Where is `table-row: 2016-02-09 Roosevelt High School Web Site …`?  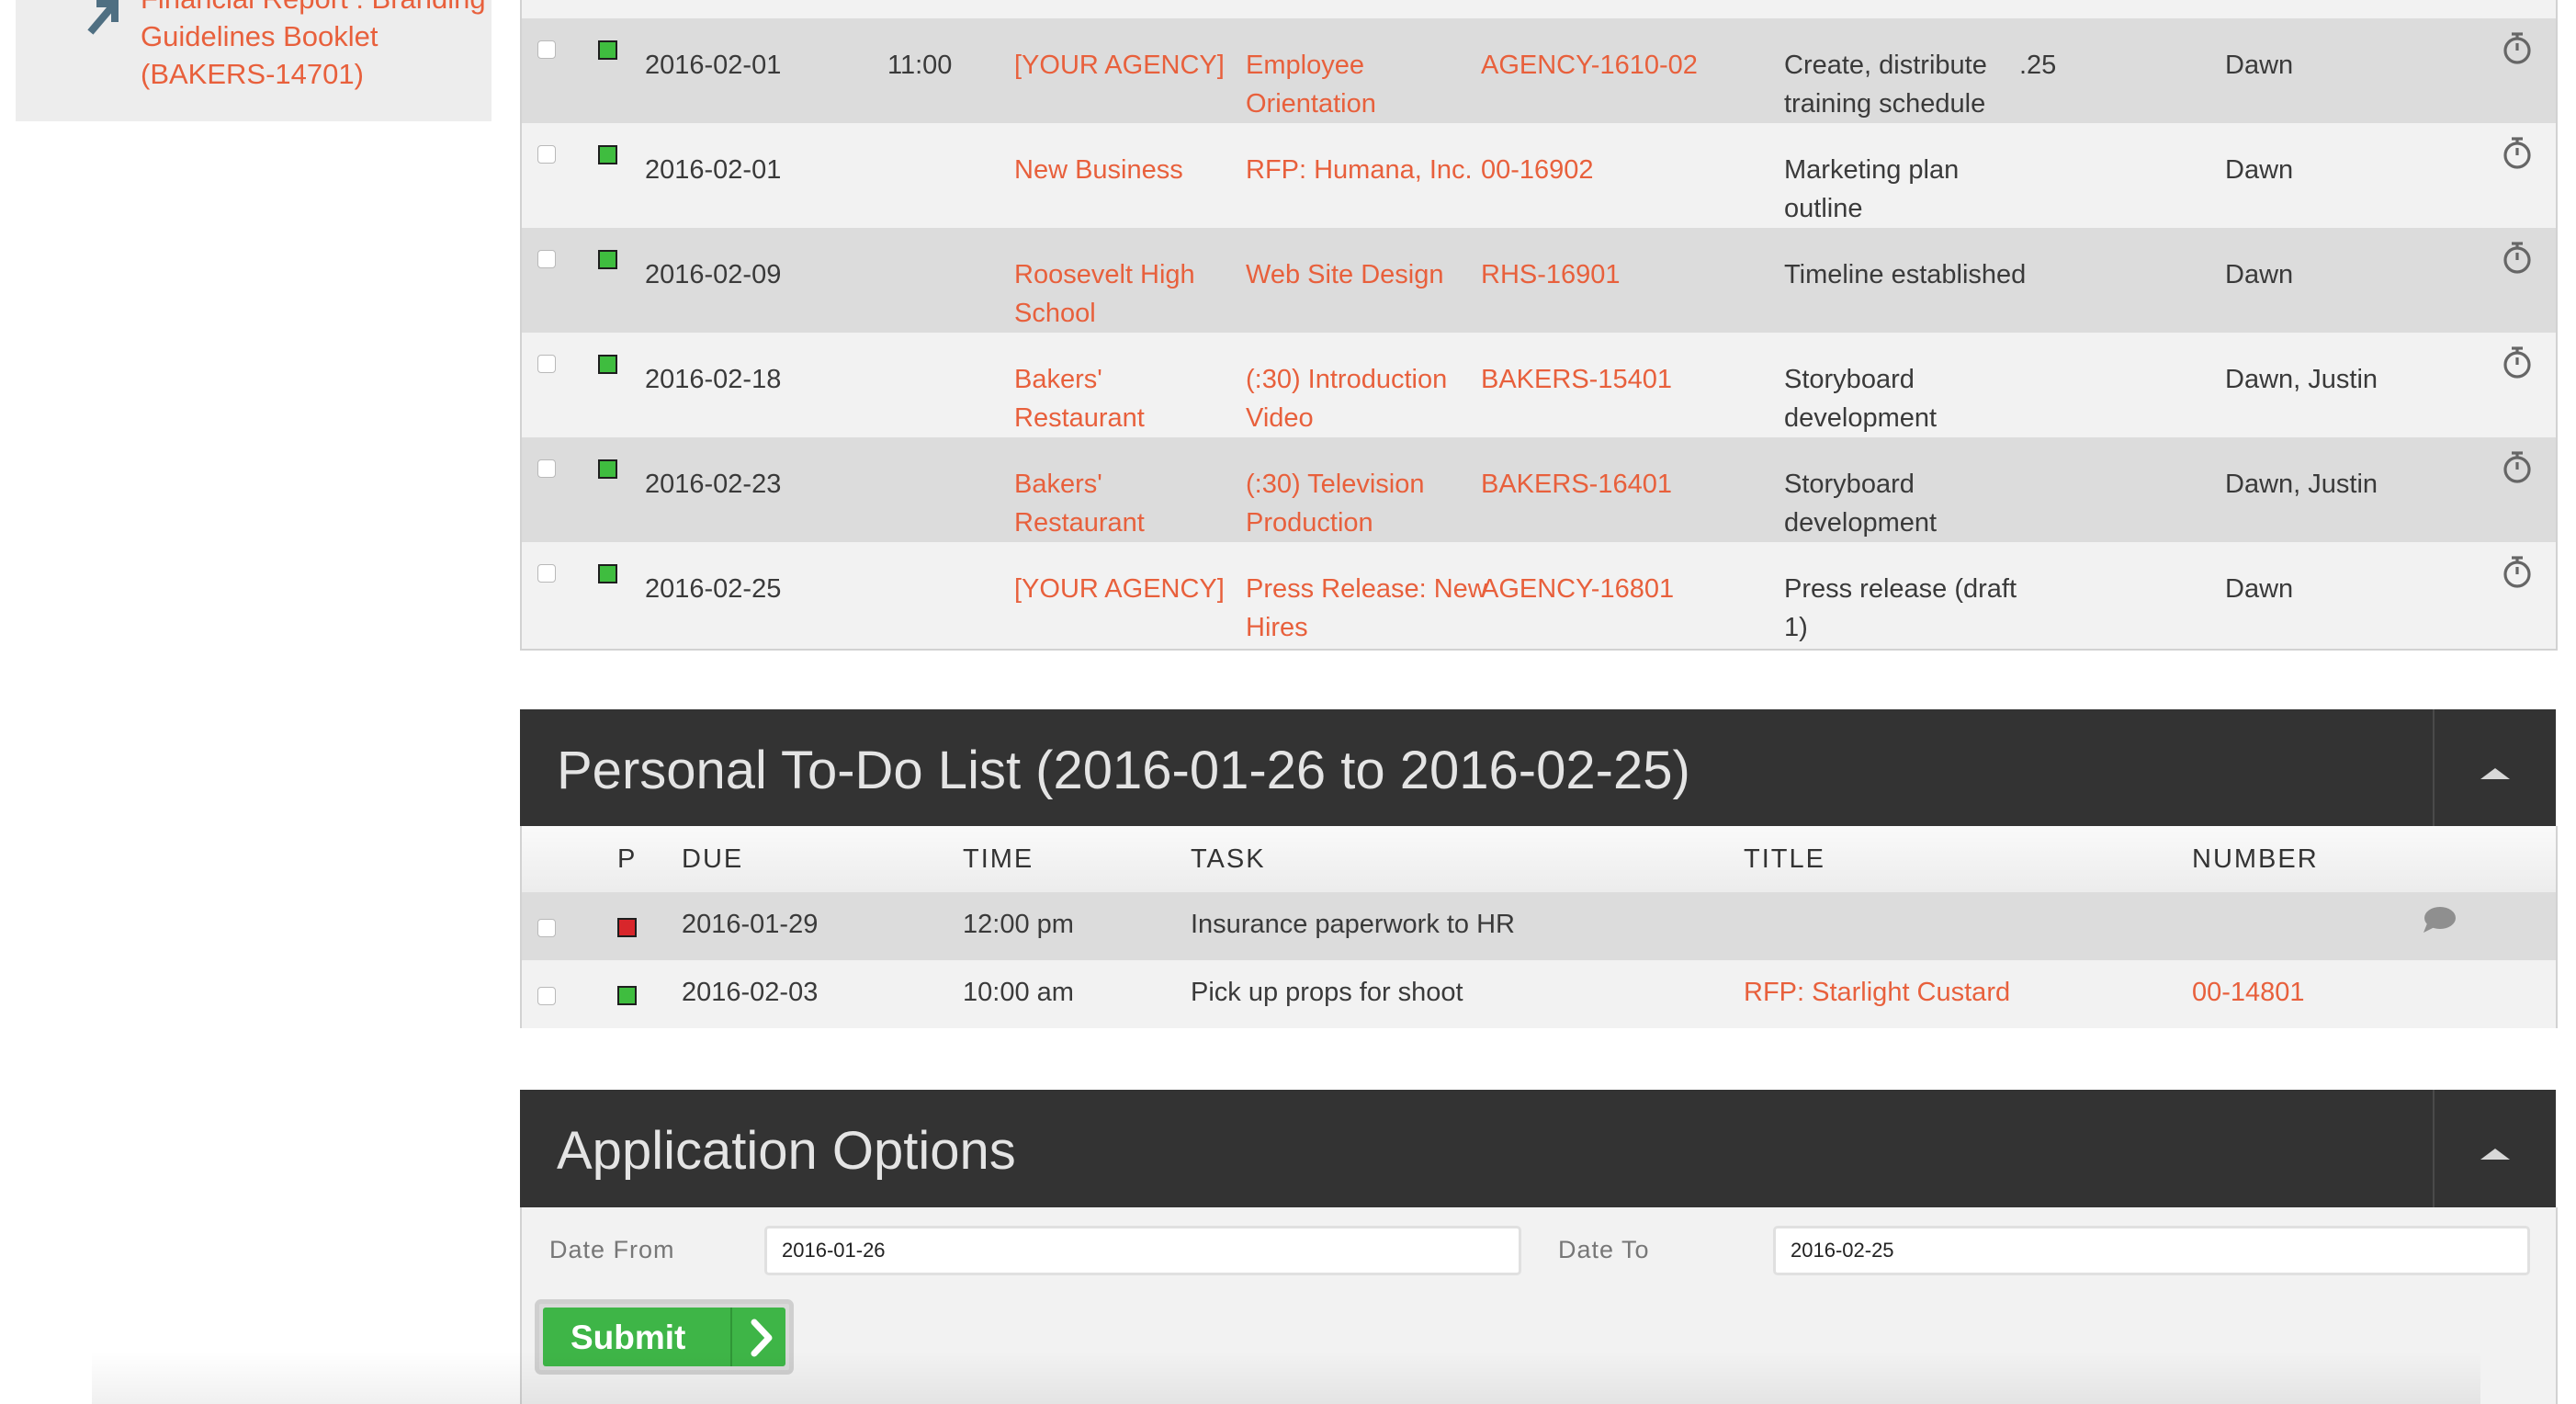
table-row: 2016-02-09 Roosevelt High School Web Site … is located at coordinates (1539, 280).